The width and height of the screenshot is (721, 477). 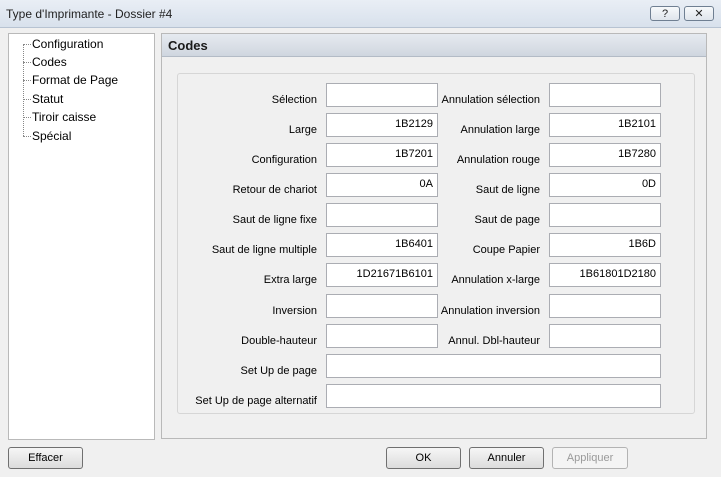 What do you see at coordinates (507, 220) in the screenshot?
I see `saut-page-label: Saut de page` at bounding box center [507, 220].